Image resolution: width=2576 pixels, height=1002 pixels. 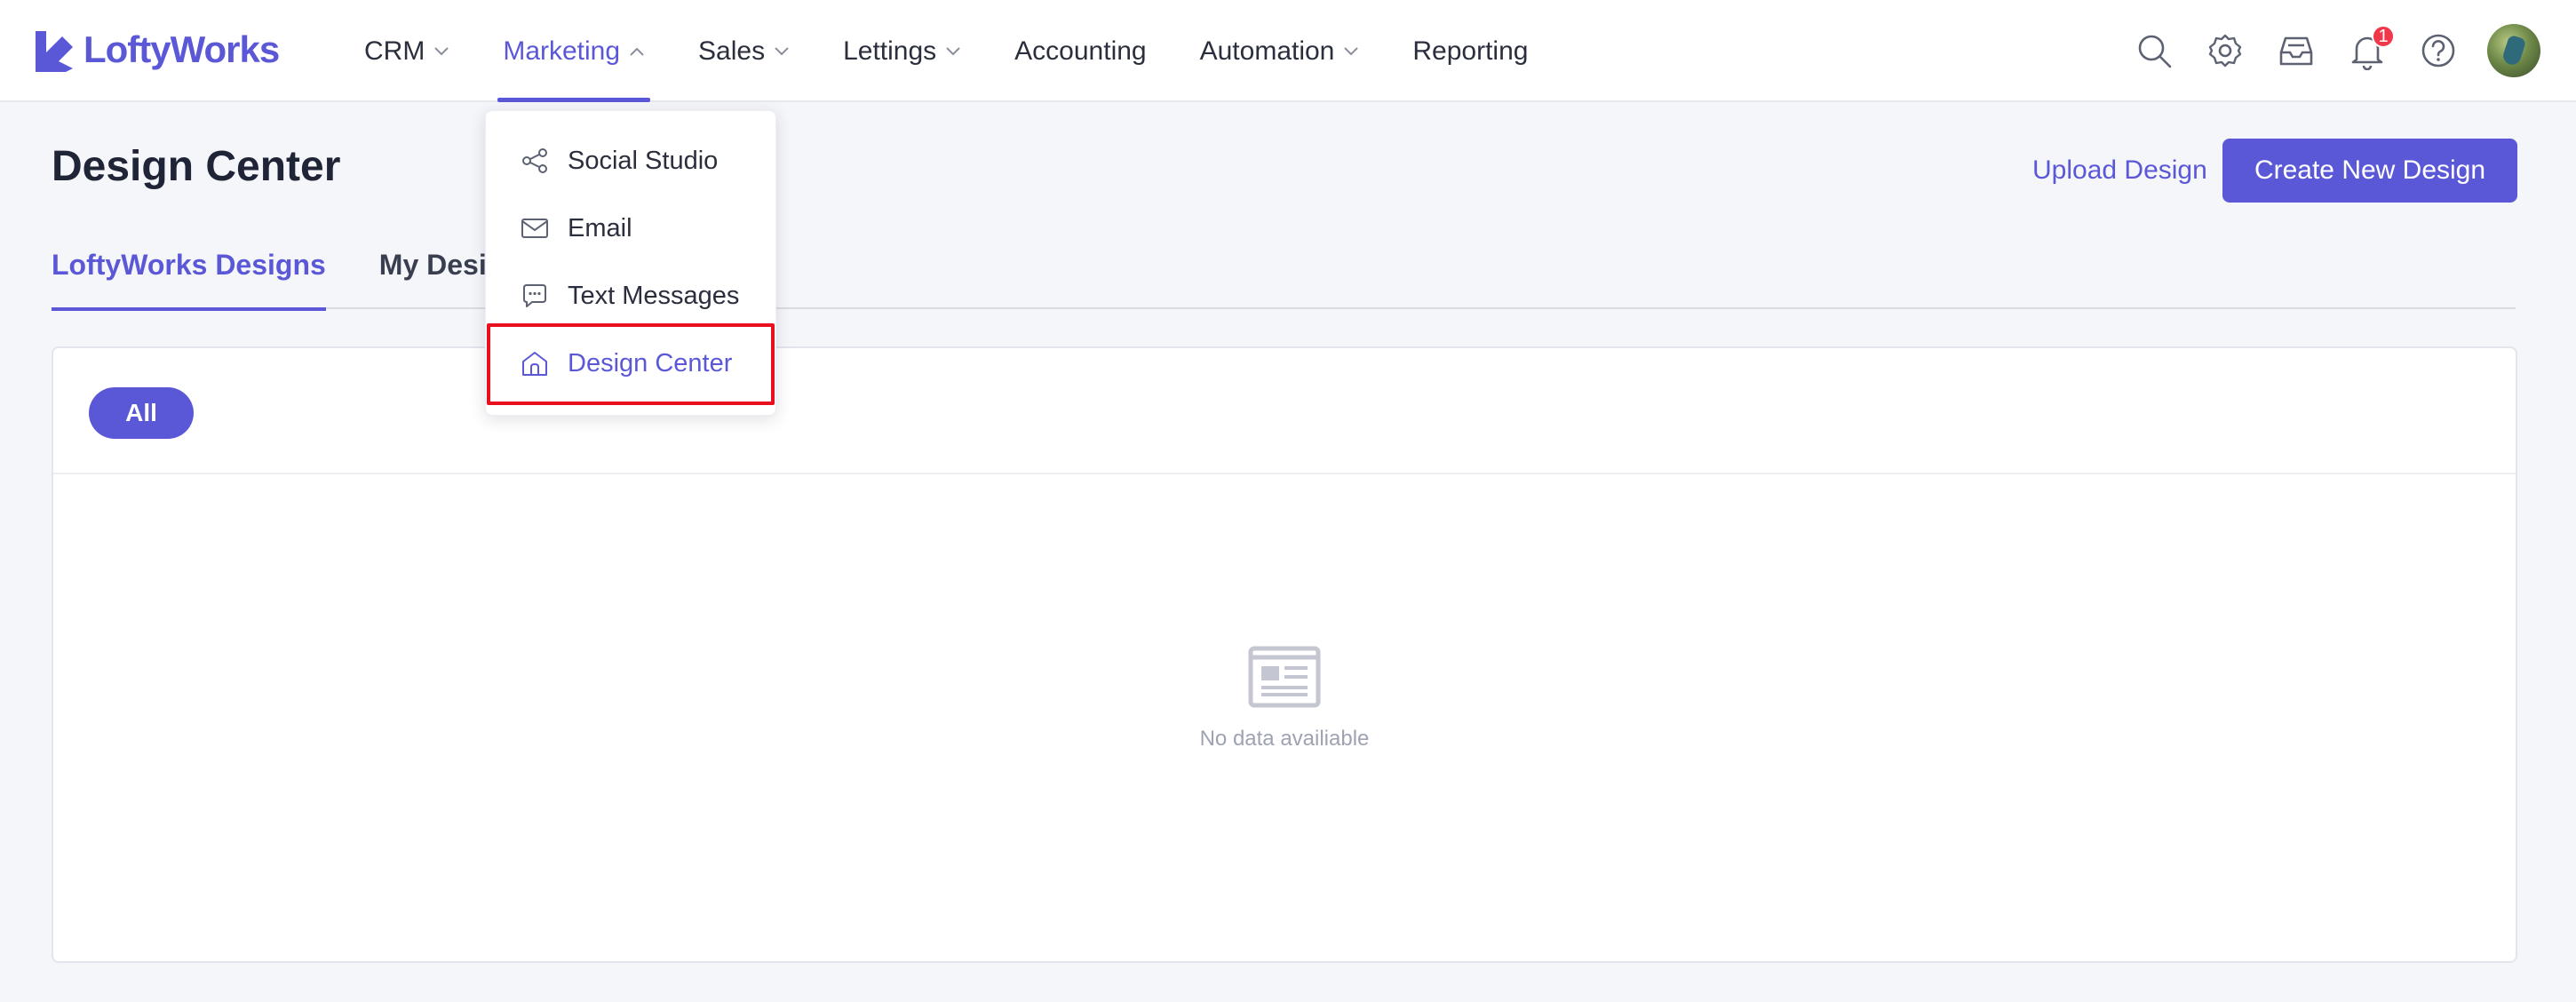 I want to click on nav-marketing-label: Marketing, so click(x=562, y=51).